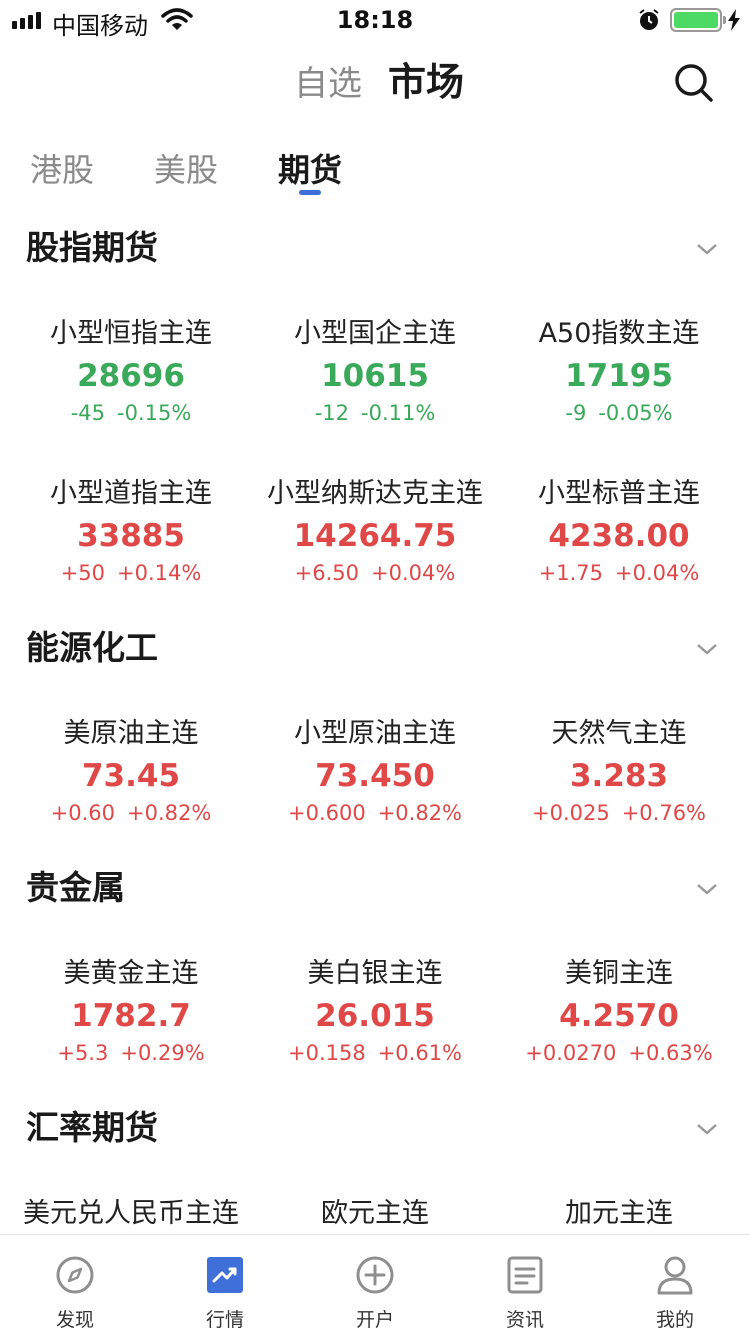 The image size is (750, 1334). I want to click on futures-name: 加元主连, so click(619, 1213).